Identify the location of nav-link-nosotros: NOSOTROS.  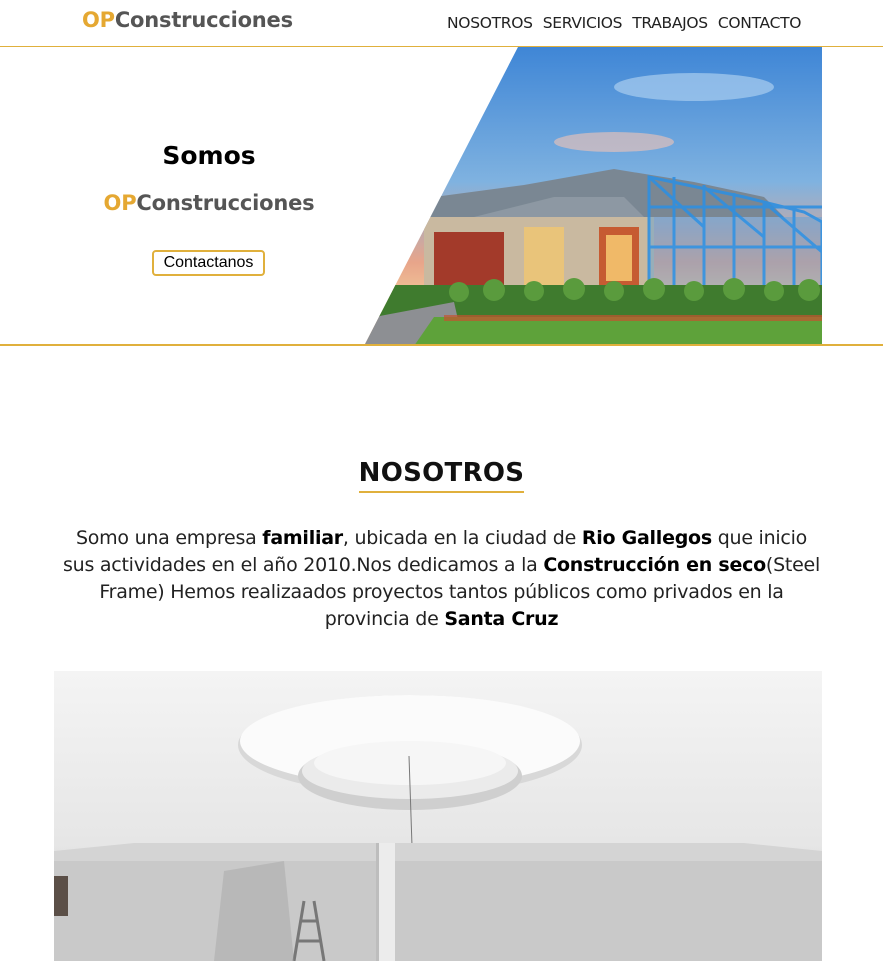
(490, 23).